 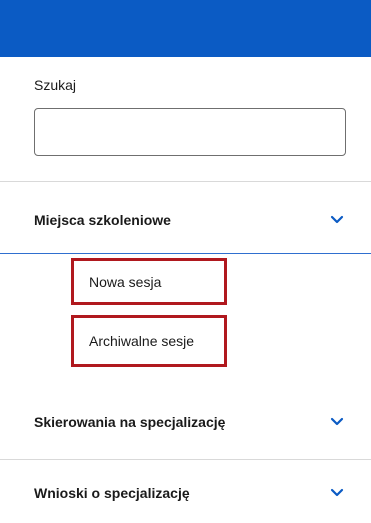 I want to click on section-expanded-divider, so click(x=185, y=253).